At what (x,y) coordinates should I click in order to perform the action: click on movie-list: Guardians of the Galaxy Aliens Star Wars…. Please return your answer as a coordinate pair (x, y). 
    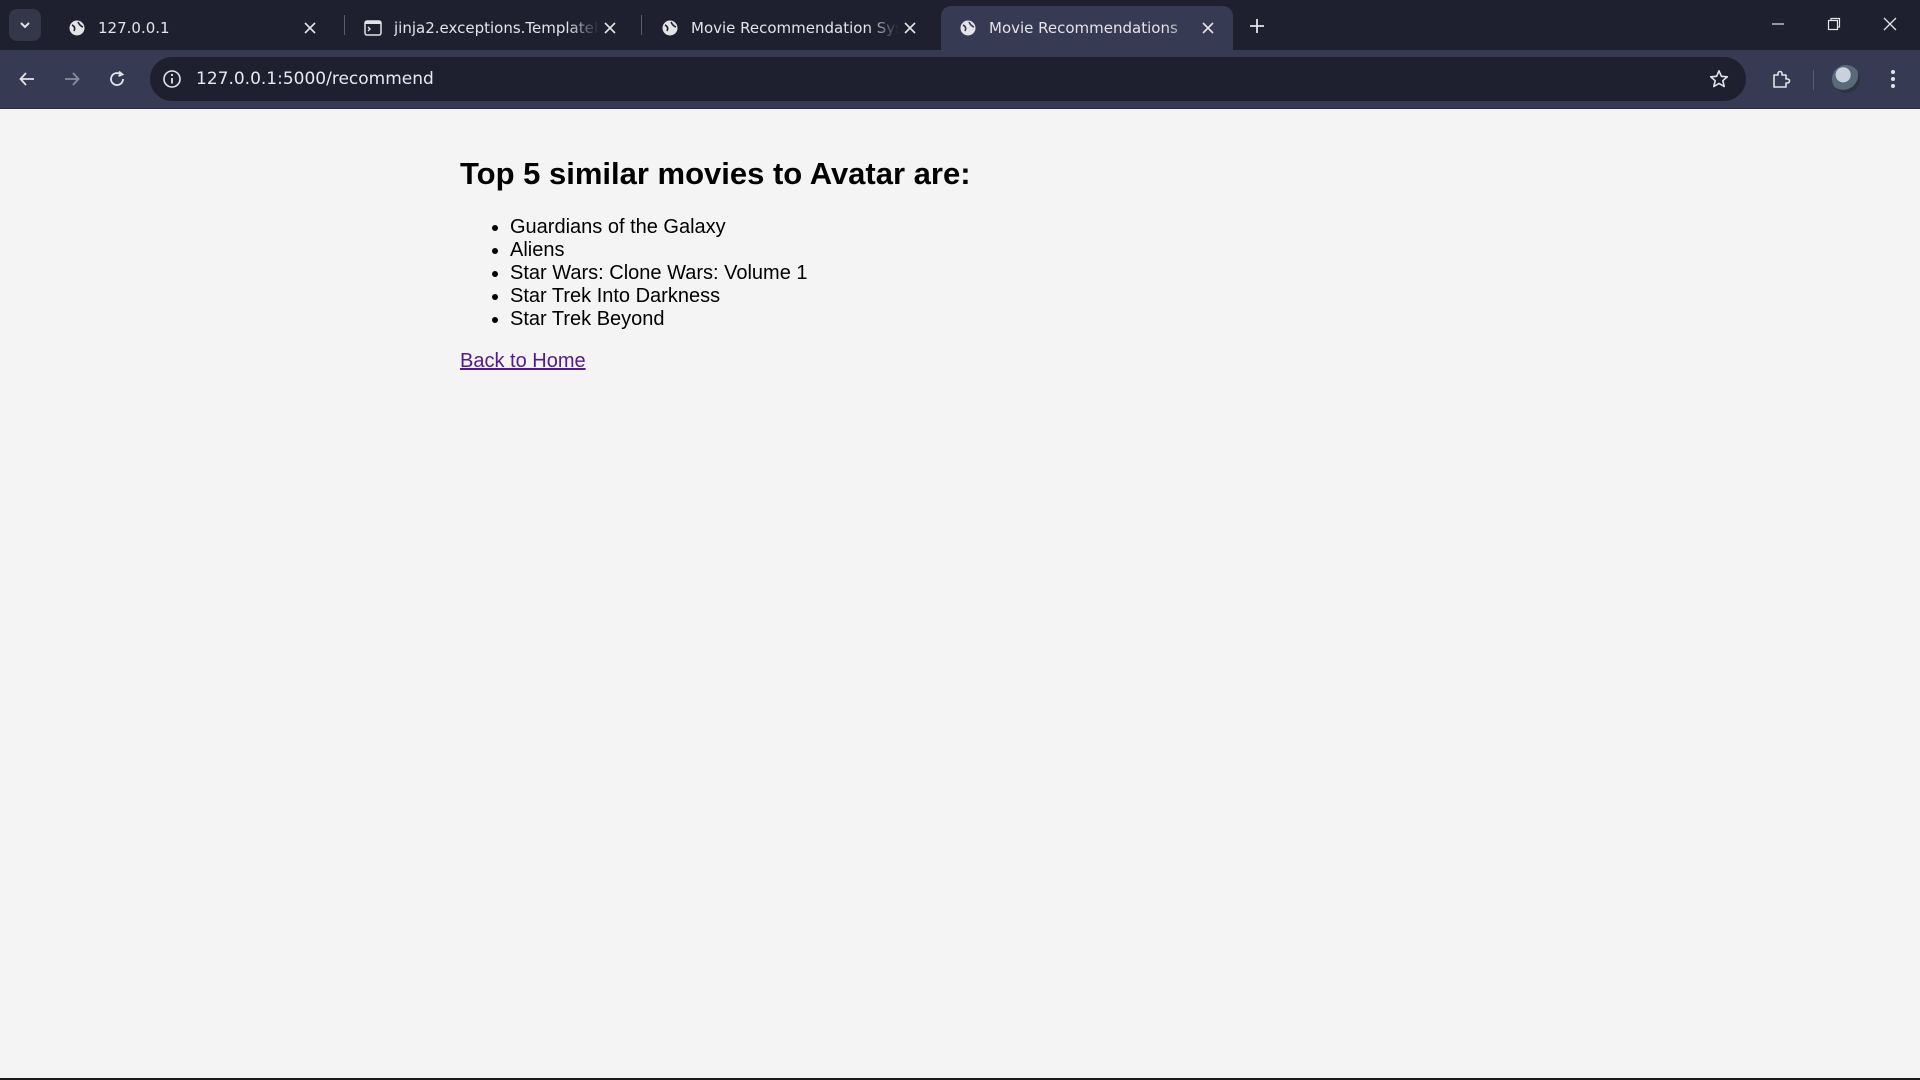
    Looking at the image, I should click on (740, 273).